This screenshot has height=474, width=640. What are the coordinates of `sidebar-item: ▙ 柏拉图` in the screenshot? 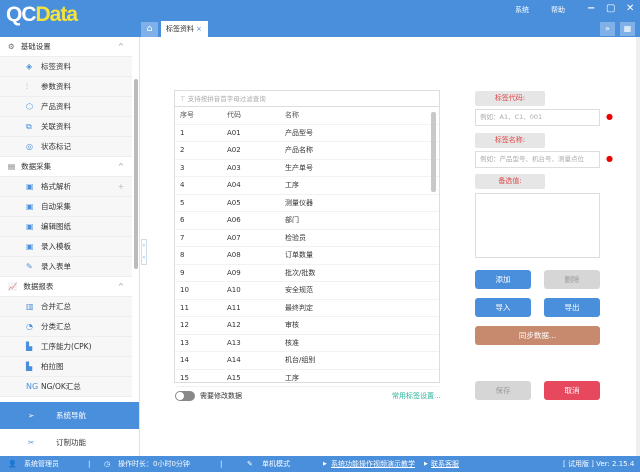 It's located at (66, 367).